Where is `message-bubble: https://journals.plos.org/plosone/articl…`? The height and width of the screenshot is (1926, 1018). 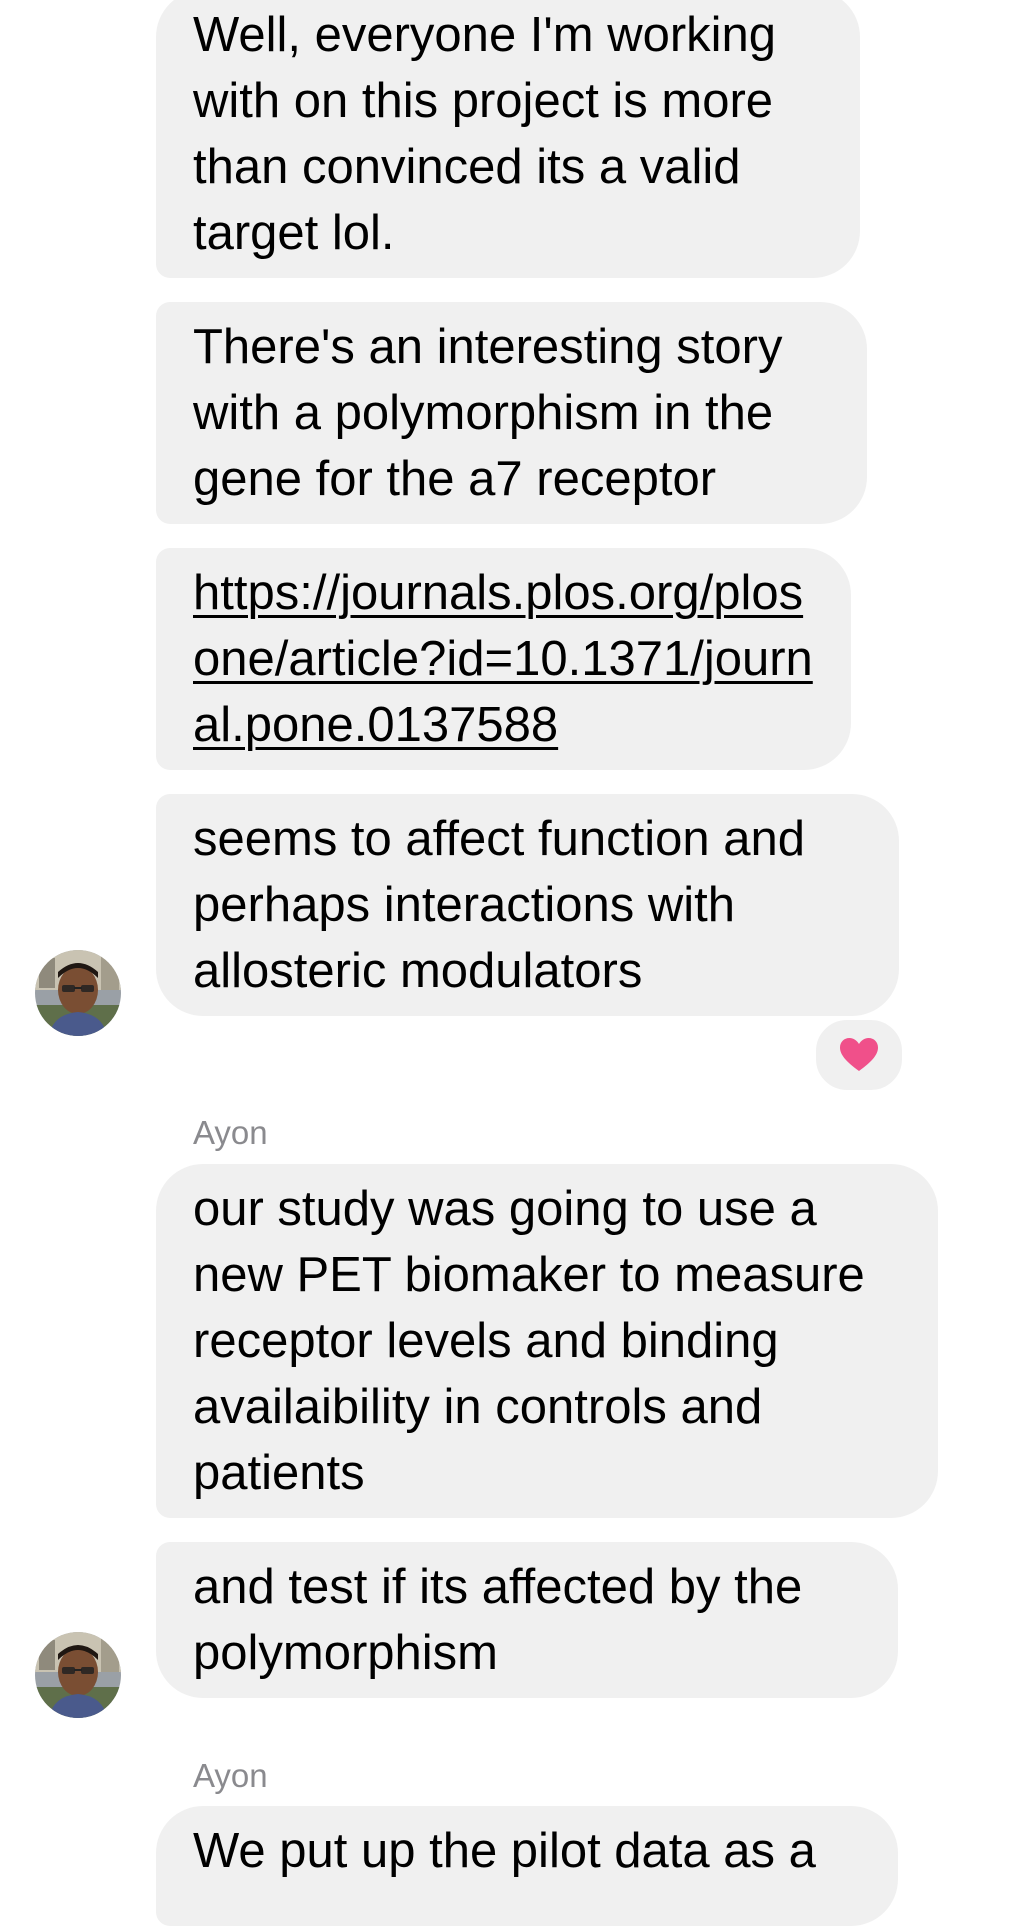
message-bubble: https://journals.plos.org/plosone/articl… is located at coordinates (503, 659).